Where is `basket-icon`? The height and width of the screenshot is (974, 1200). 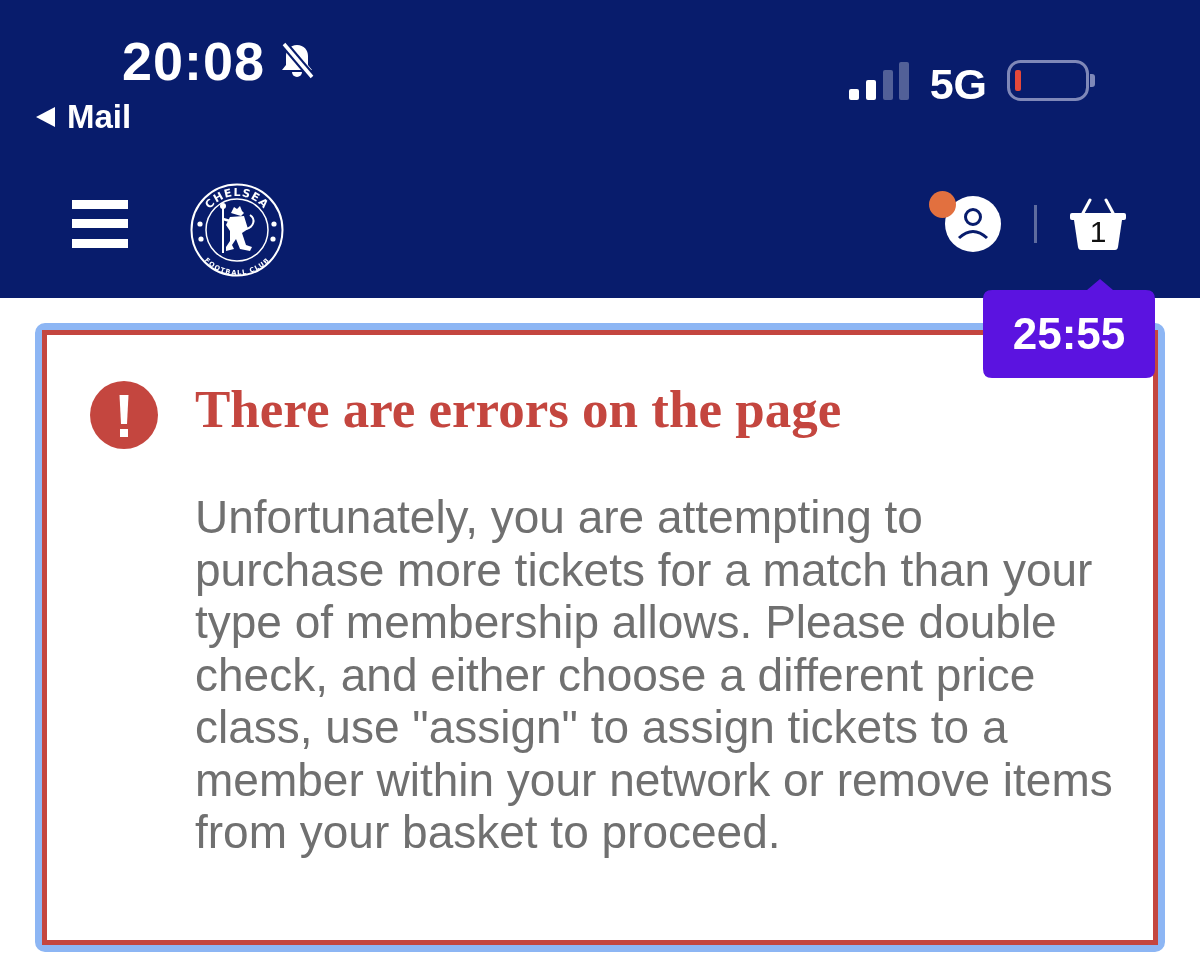 basket-icon is located at coordinates (1098, 224).